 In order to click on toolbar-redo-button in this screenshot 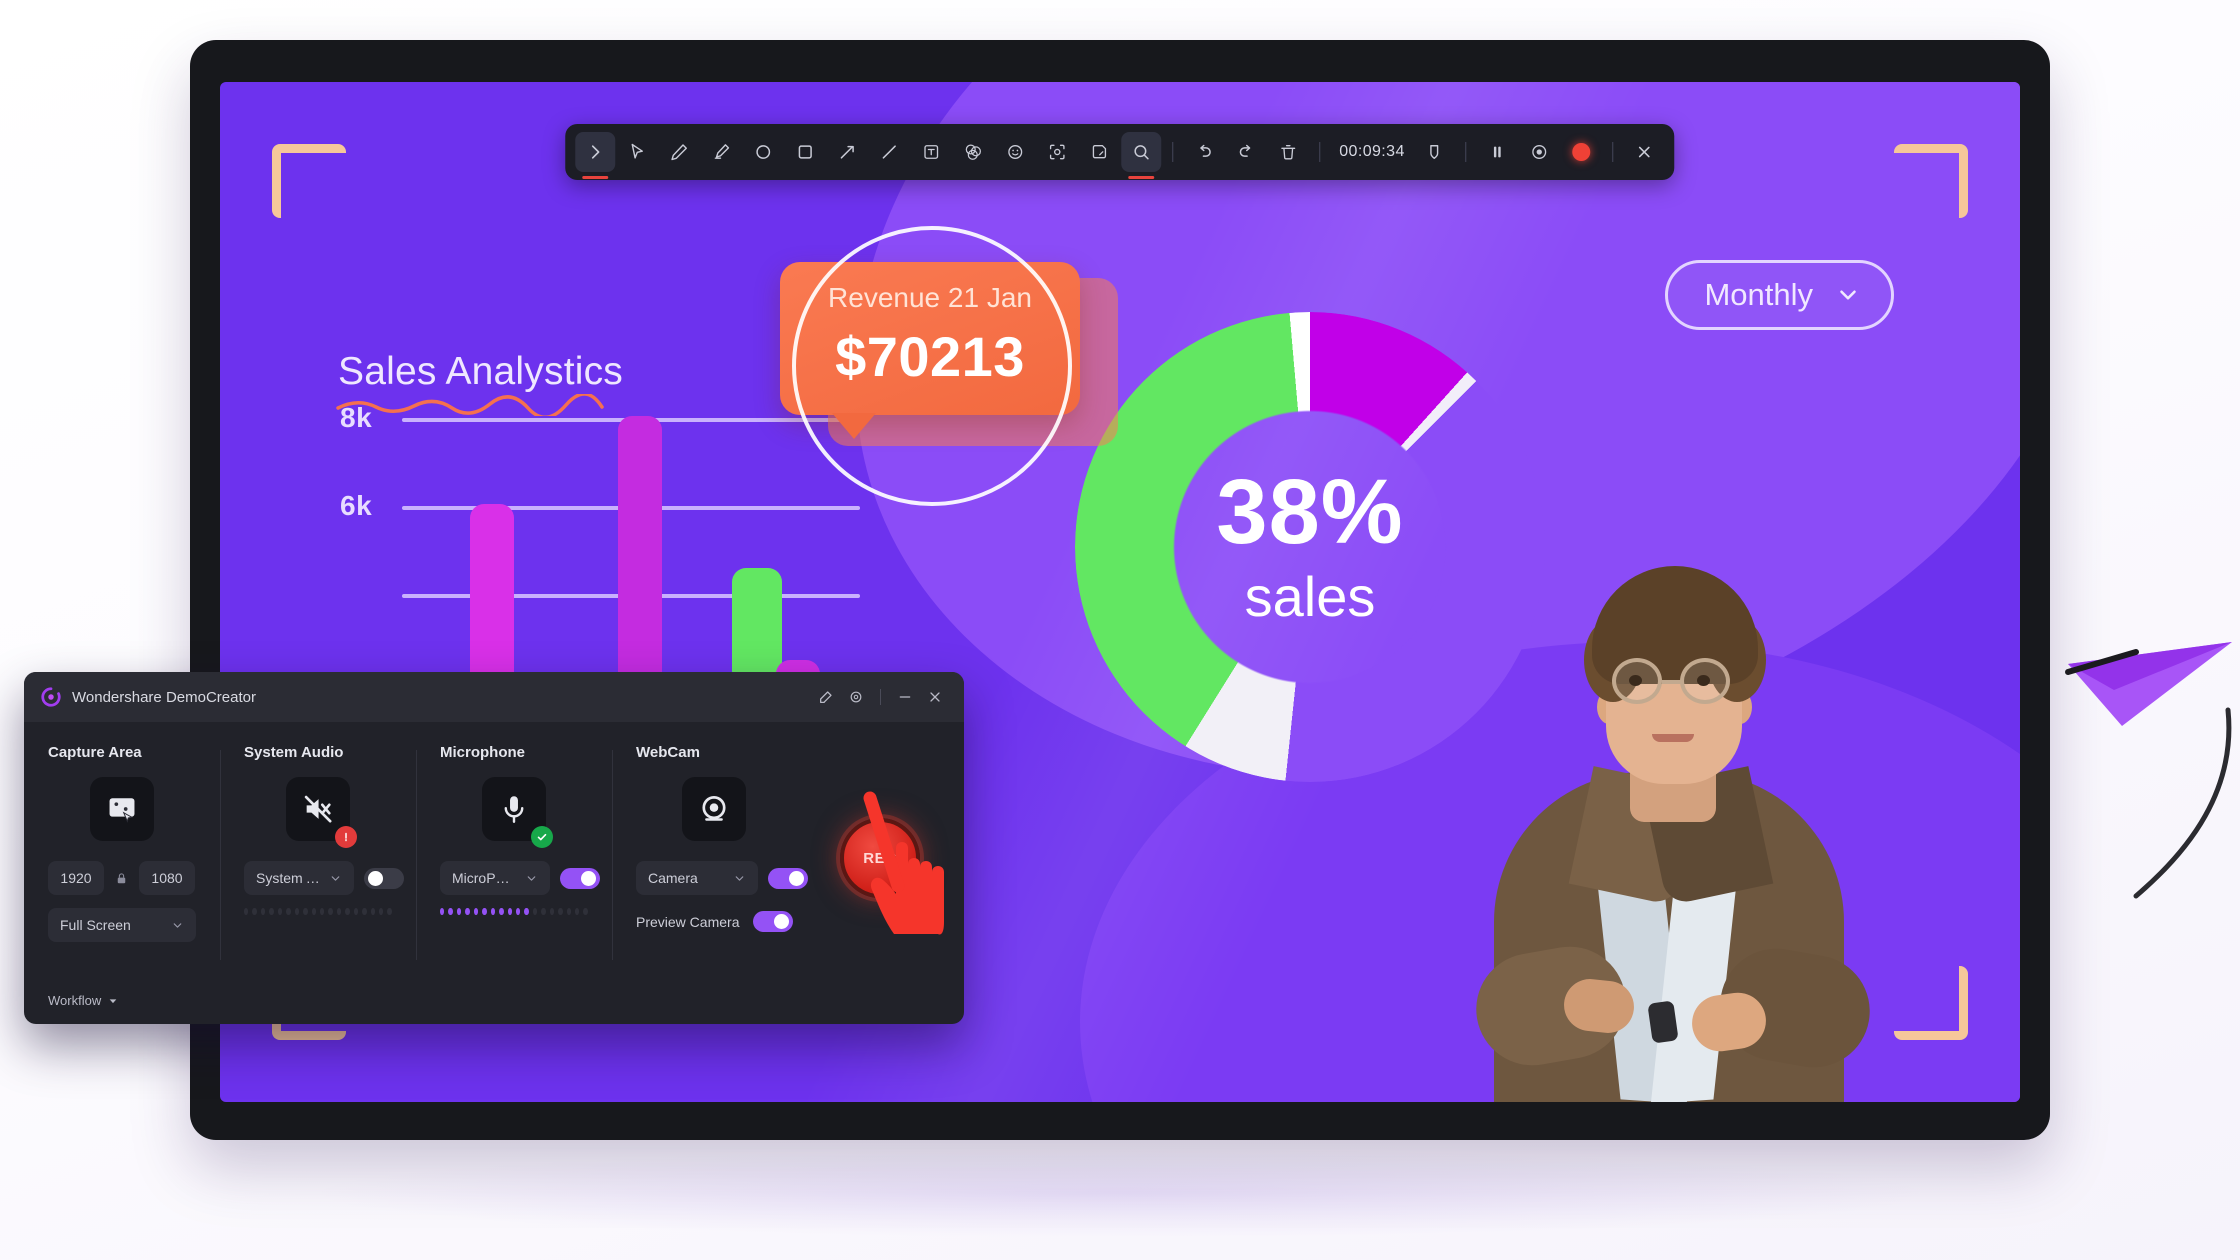, I will do `click(1246, 152)`.